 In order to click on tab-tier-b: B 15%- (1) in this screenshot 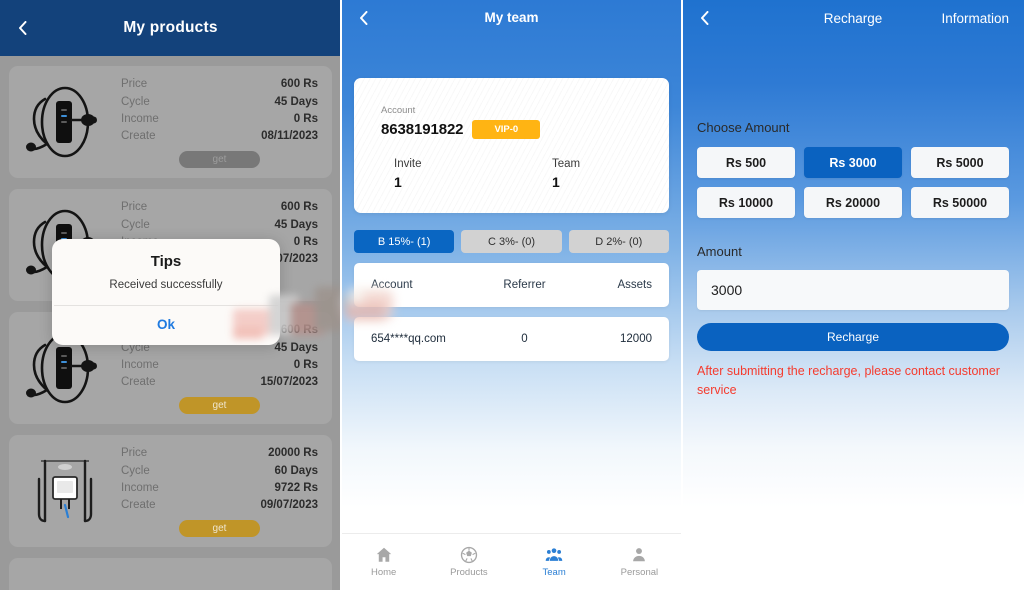, I will do `click(404, 241)`.